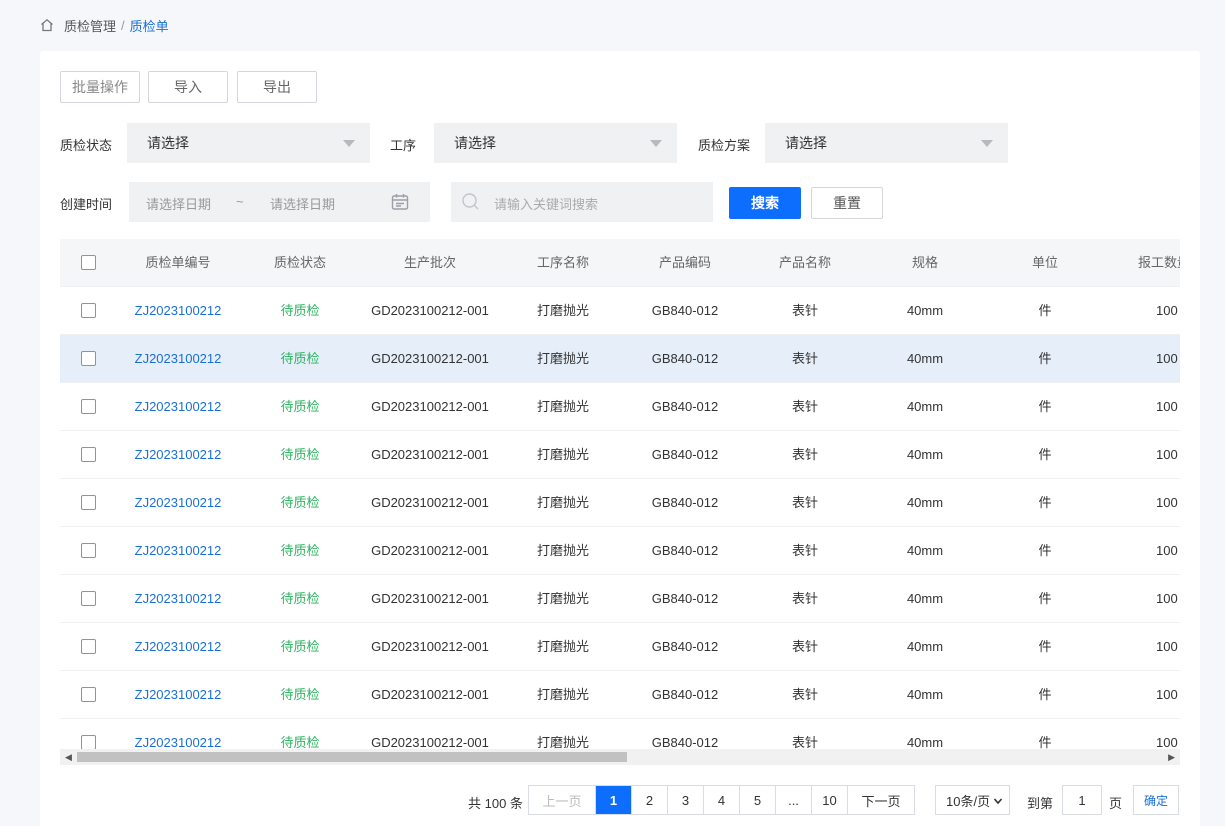  What do you see at coordinates (562, 262) in the screenshot?
I see `column-header-process: 工序名称` at bounding box center [562, 262].